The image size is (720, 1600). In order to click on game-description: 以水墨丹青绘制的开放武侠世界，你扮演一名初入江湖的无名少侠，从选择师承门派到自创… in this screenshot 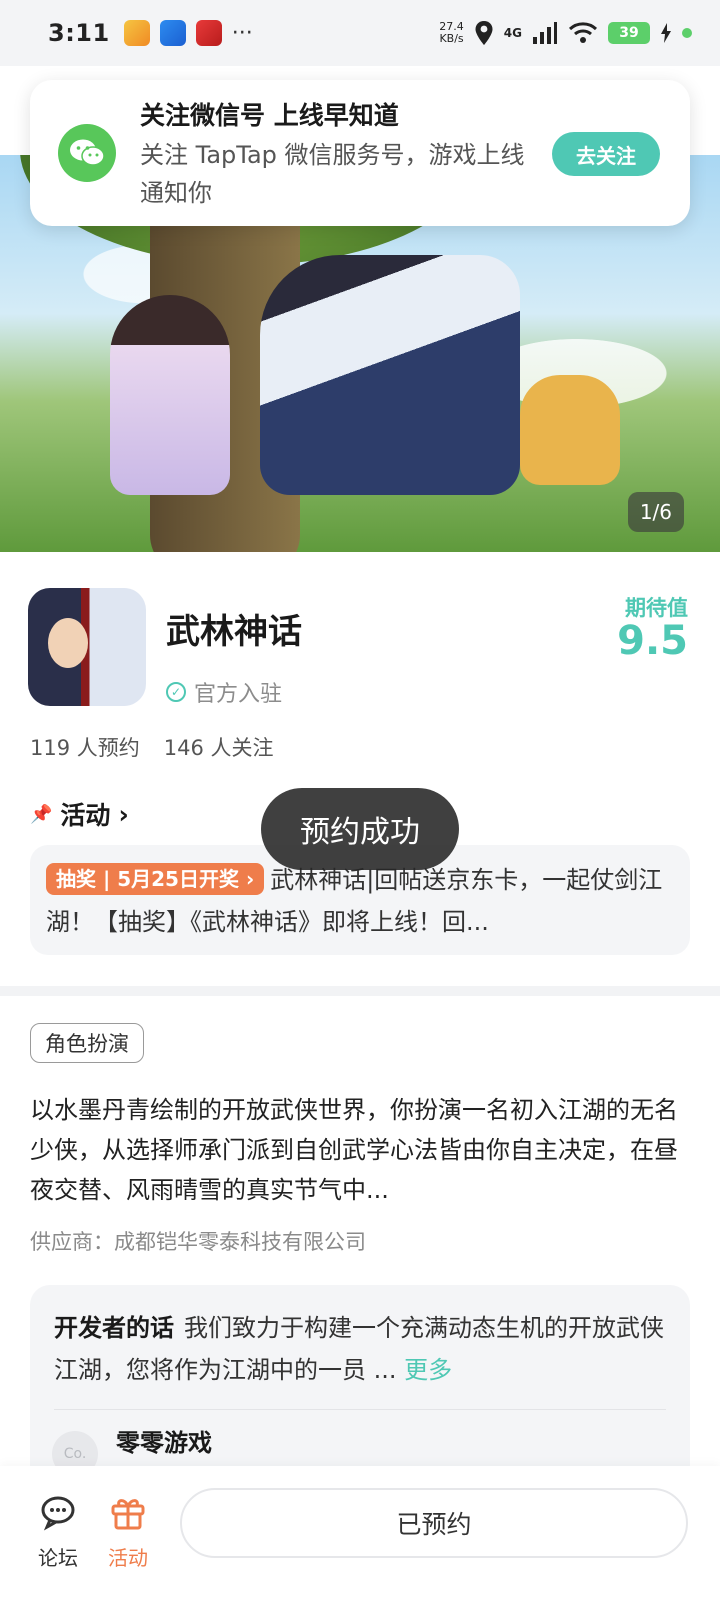, I will do `click(358, 1150)`.